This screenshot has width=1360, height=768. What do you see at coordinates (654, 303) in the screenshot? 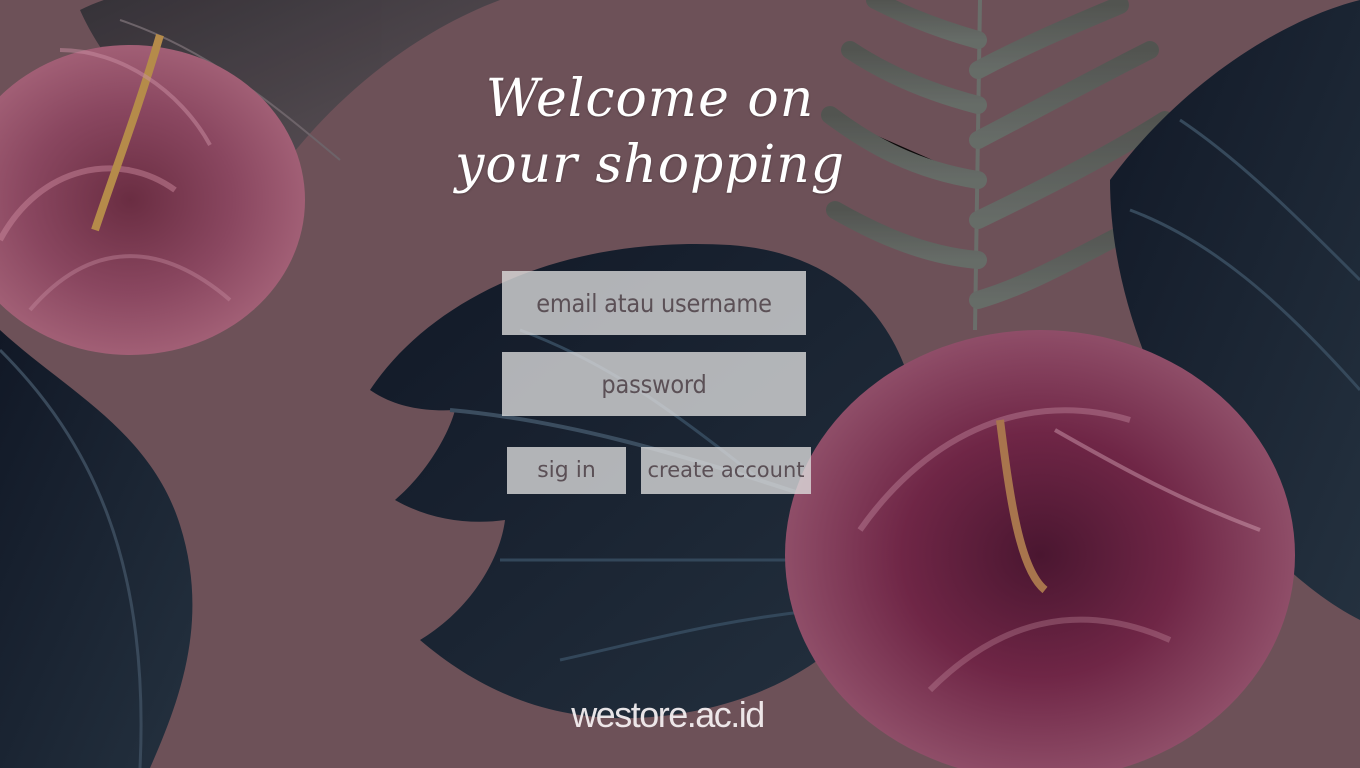
I see `email-username-input` at bounding box center [654, 303].